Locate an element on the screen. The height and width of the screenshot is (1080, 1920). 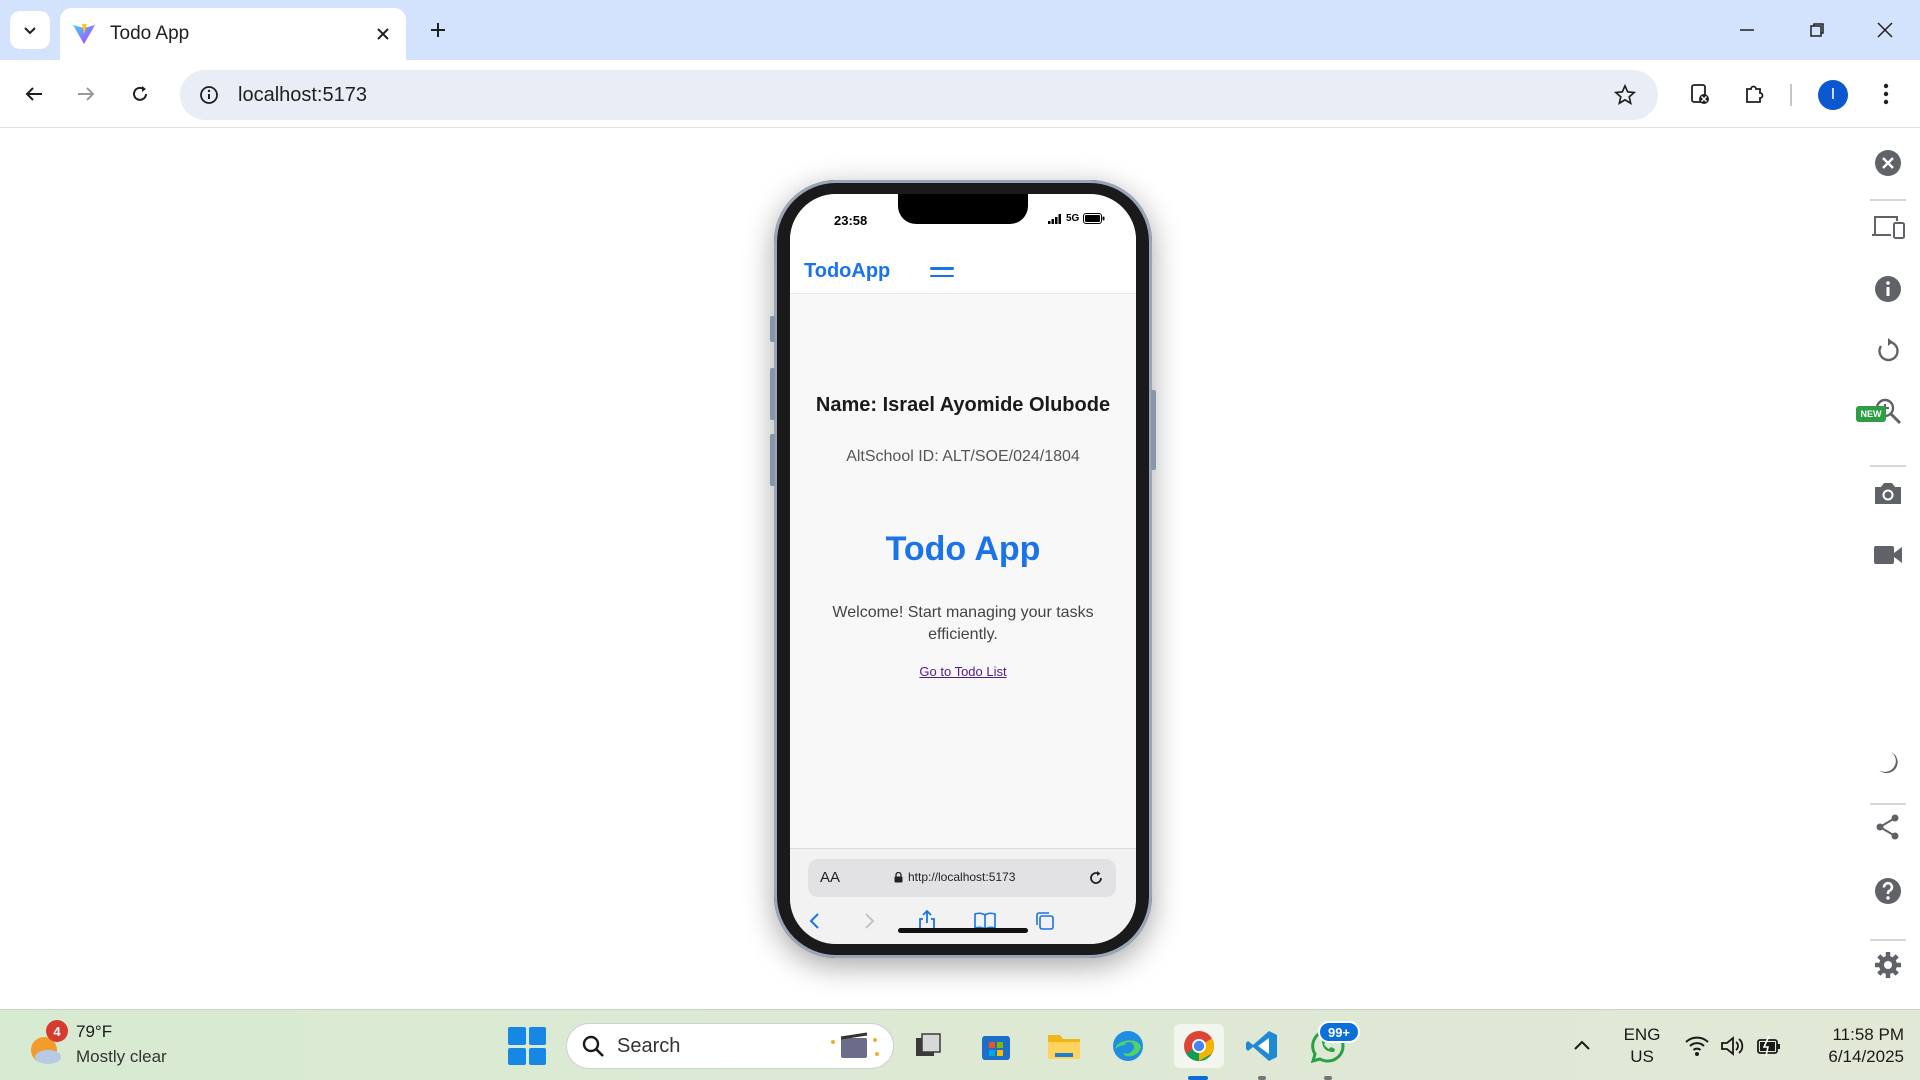
page-title: Todo App is located at coordinates (963, 549).